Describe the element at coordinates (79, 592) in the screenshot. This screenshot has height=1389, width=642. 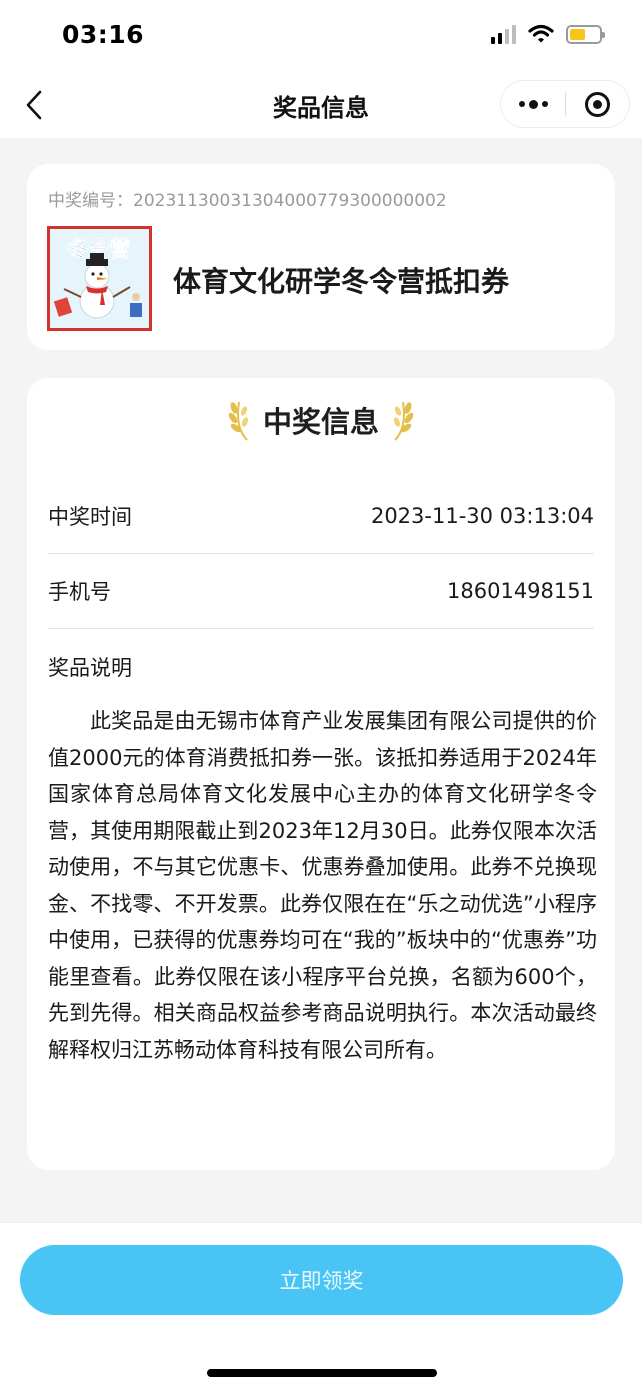
I see `phone-label: 手机号` at that location.